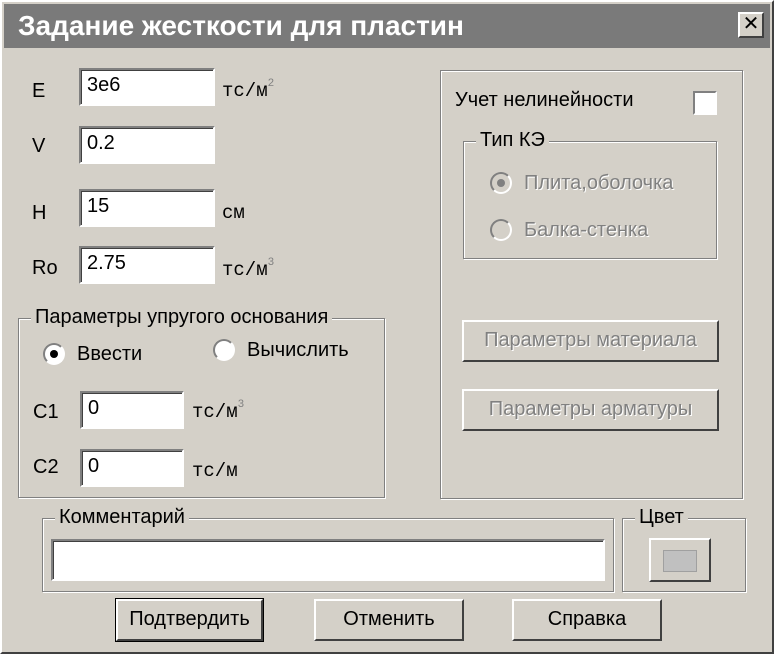  I want to click on unit-h: см, so click(233, 213).